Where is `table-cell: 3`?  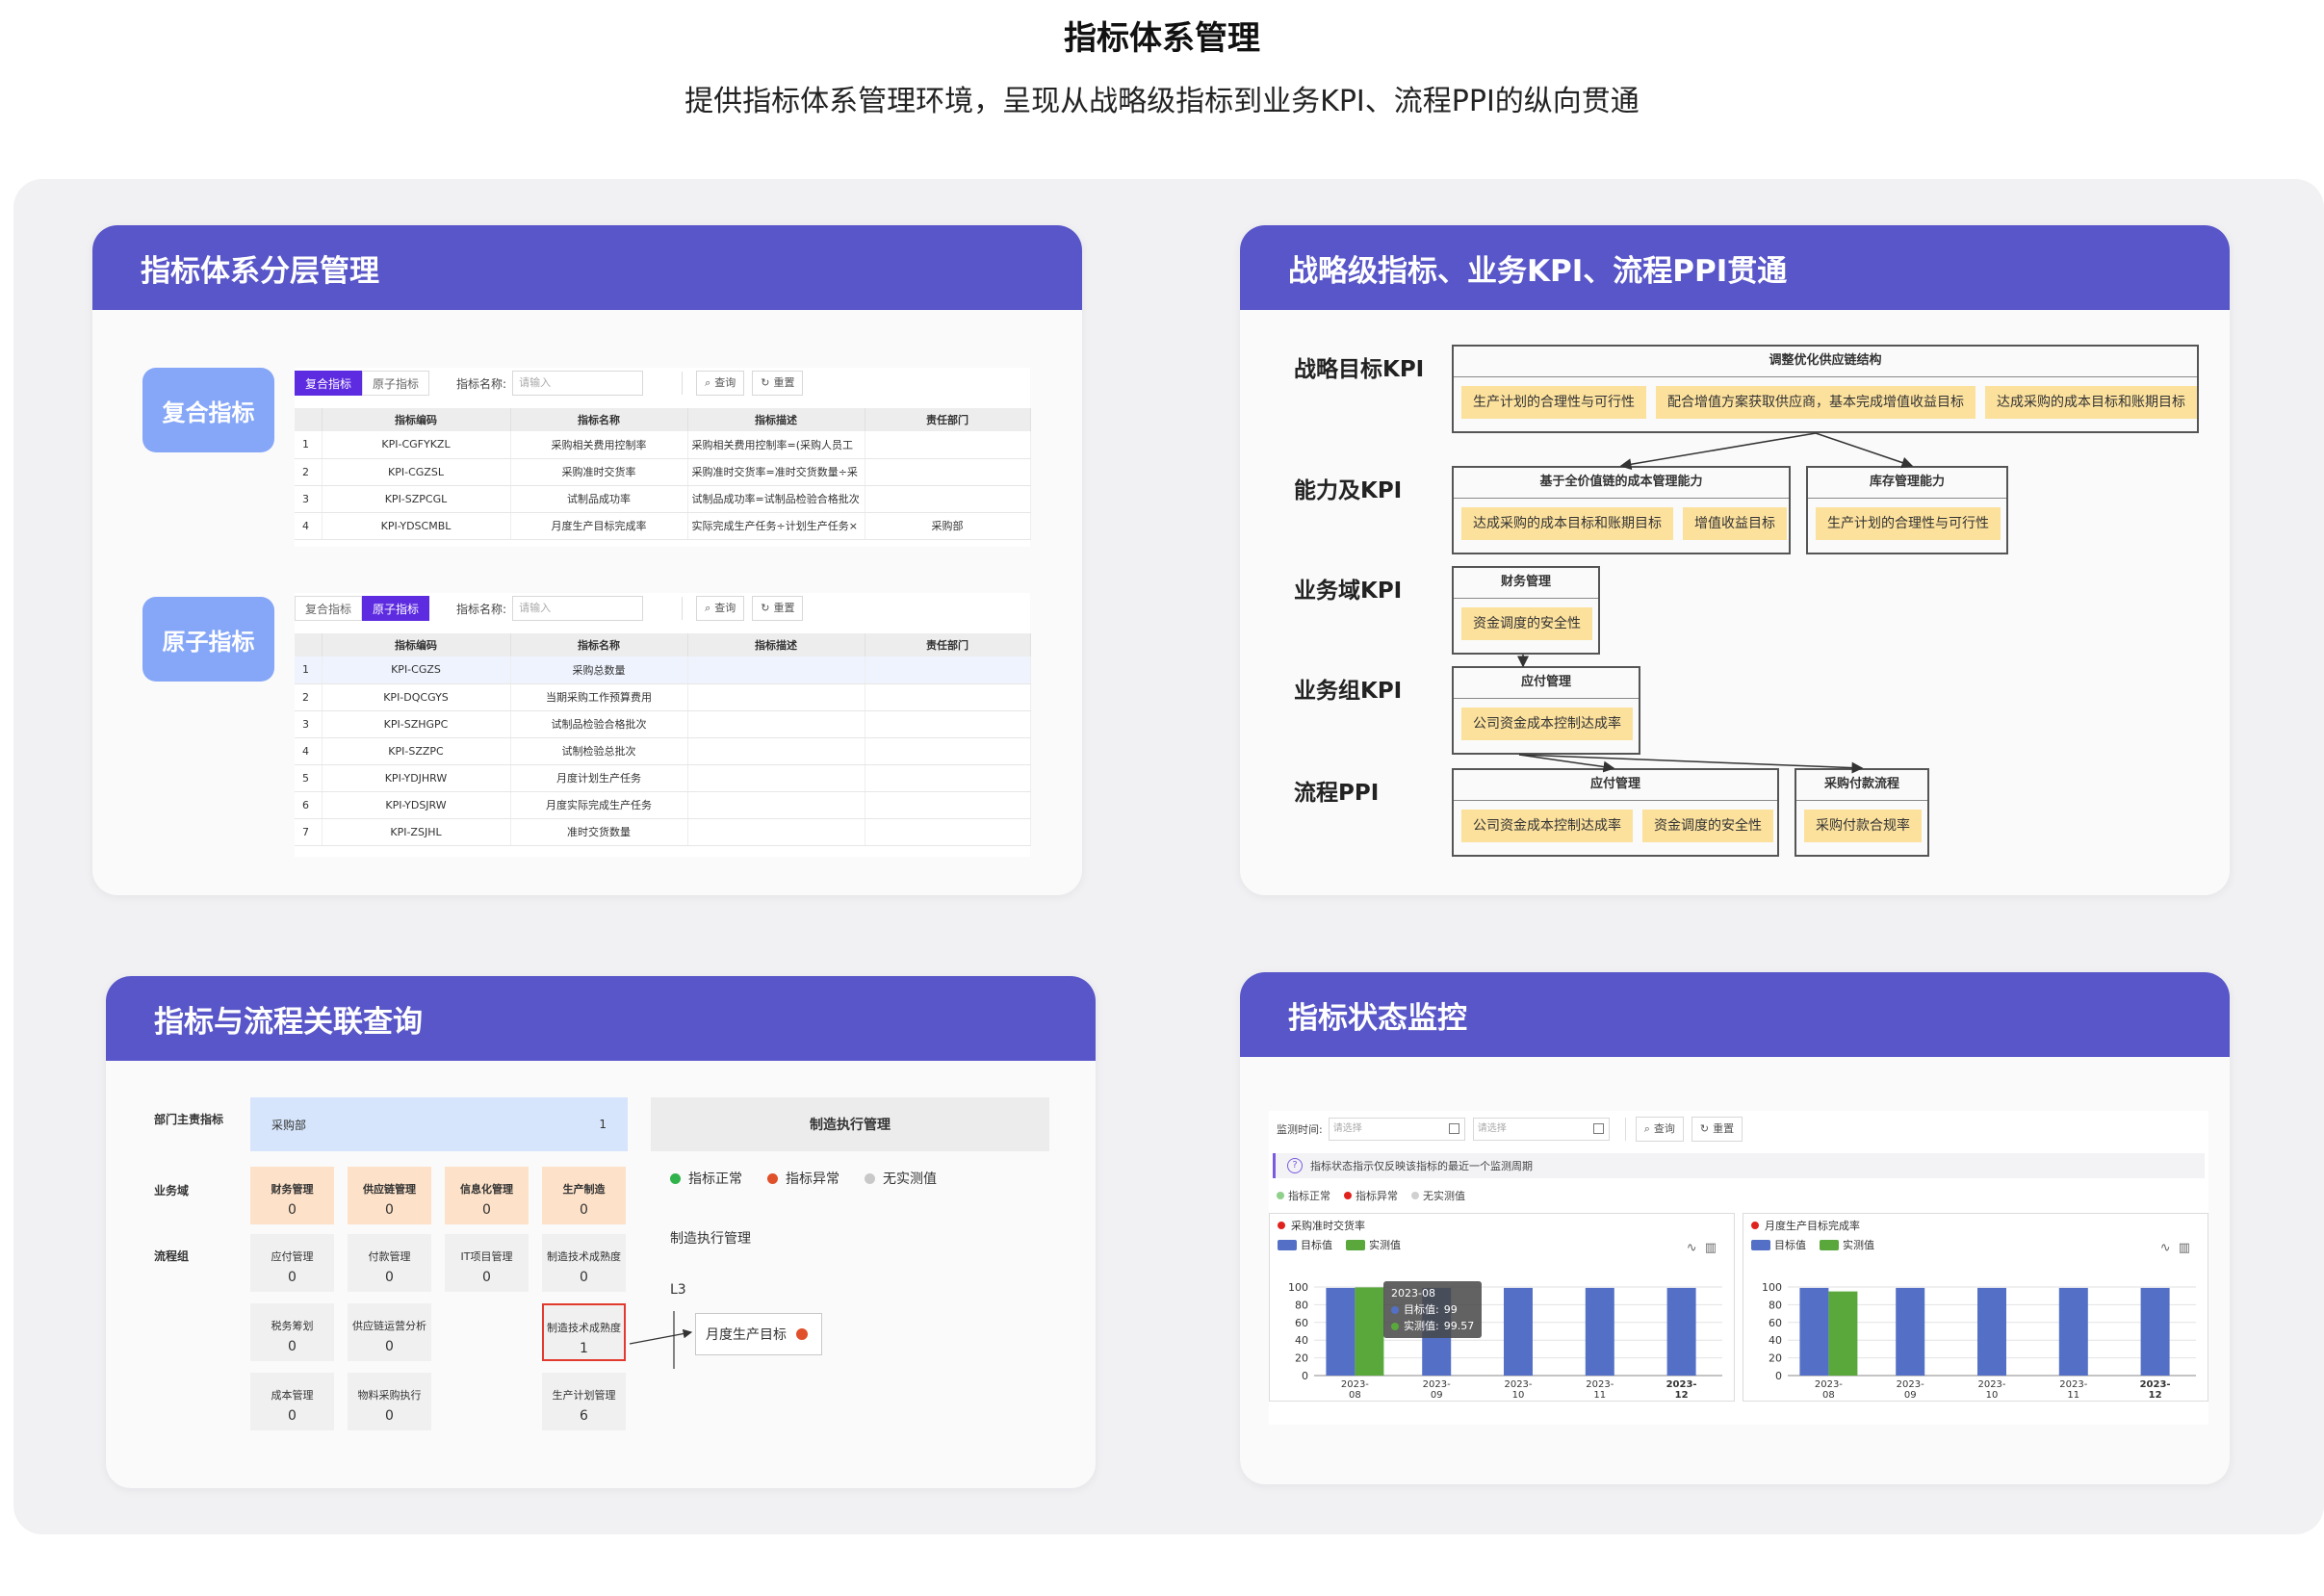 table-cell: 3 is located at coordinates (309, 724).